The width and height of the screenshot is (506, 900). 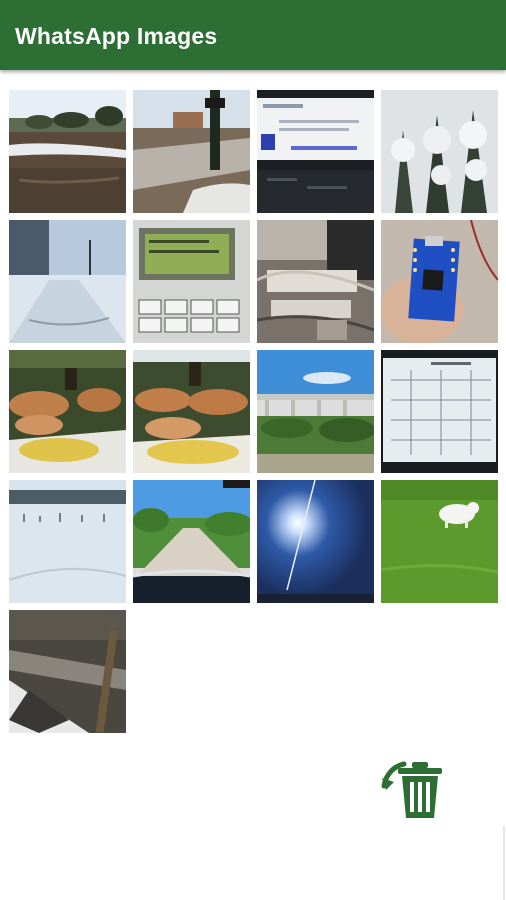 What do you see at coordinates (439, 151) in the screenshot?
I see `image-thumbnail-snow-covered-trees` at bounding box center [439, 151].